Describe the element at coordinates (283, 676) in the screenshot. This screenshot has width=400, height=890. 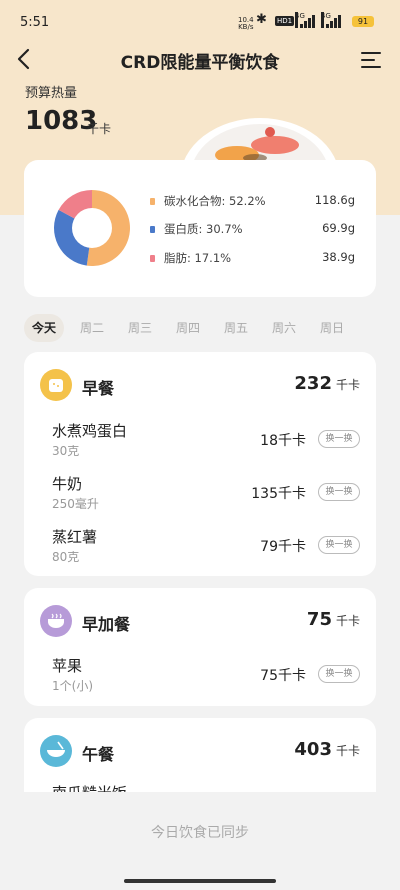
I see `food-kcal: 75千卡` at that location.